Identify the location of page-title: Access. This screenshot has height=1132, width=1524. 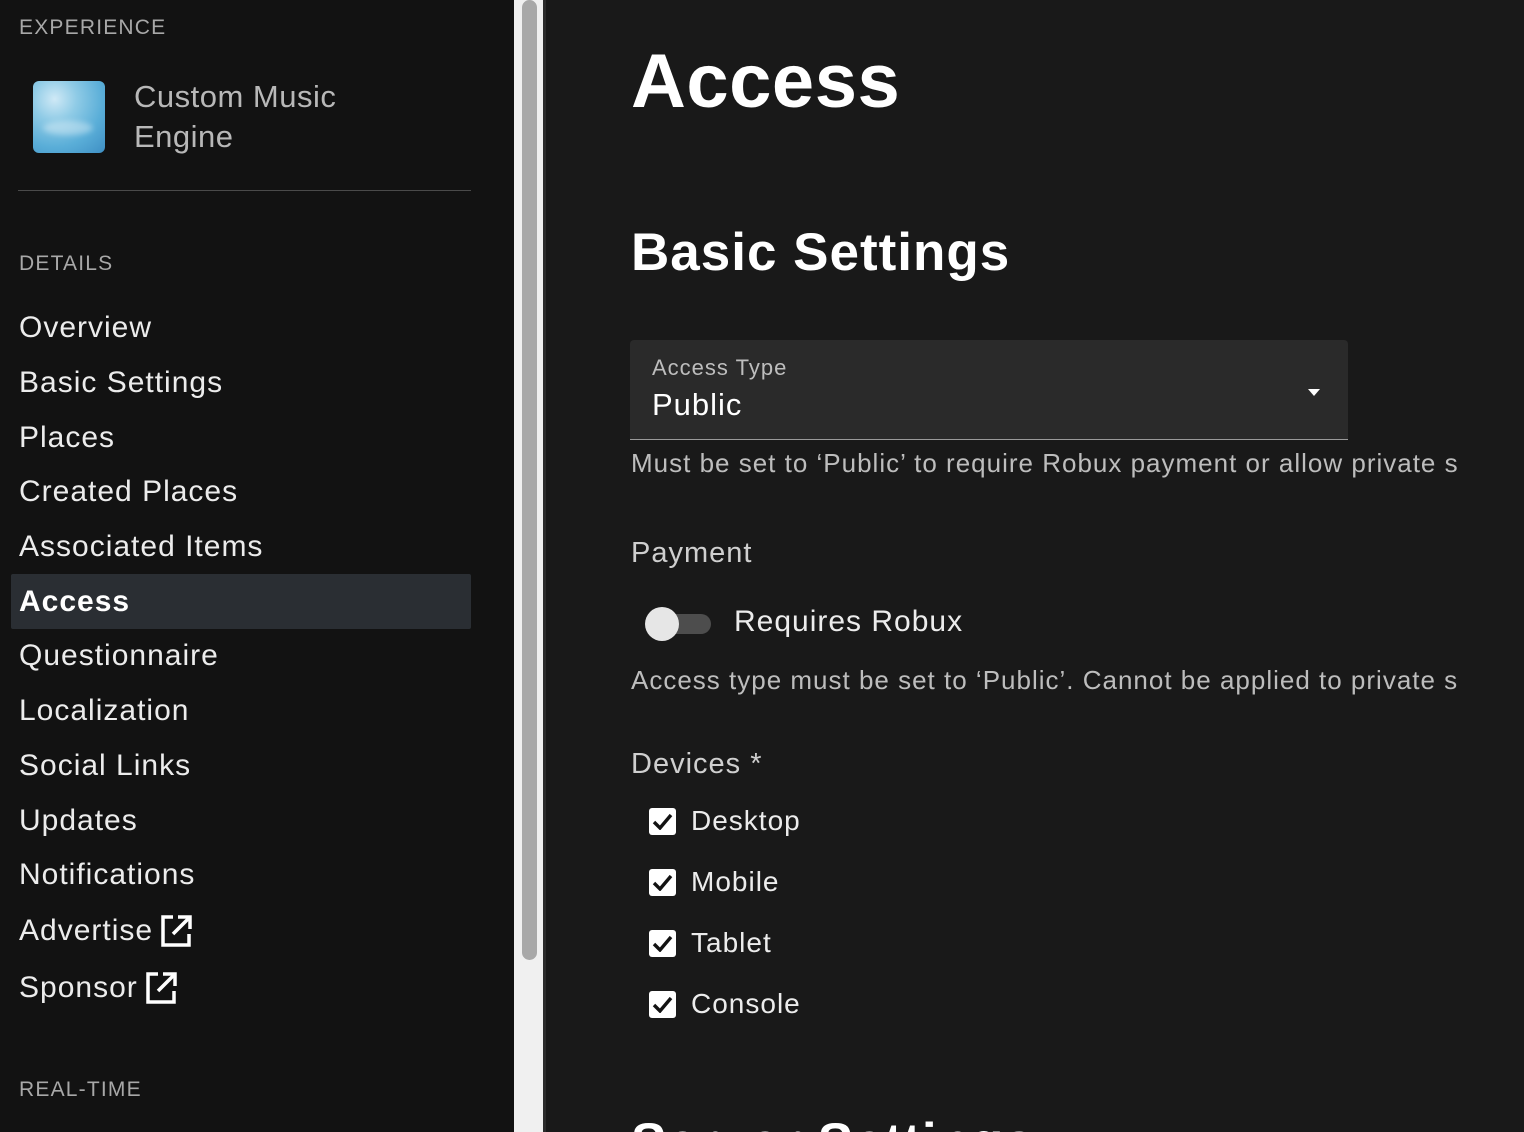
(766, 81).